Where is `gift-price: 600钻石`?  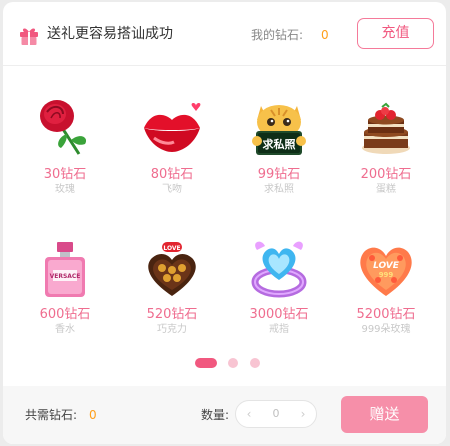
gift-price: 600钻石 is located at coordinates (65, 314).